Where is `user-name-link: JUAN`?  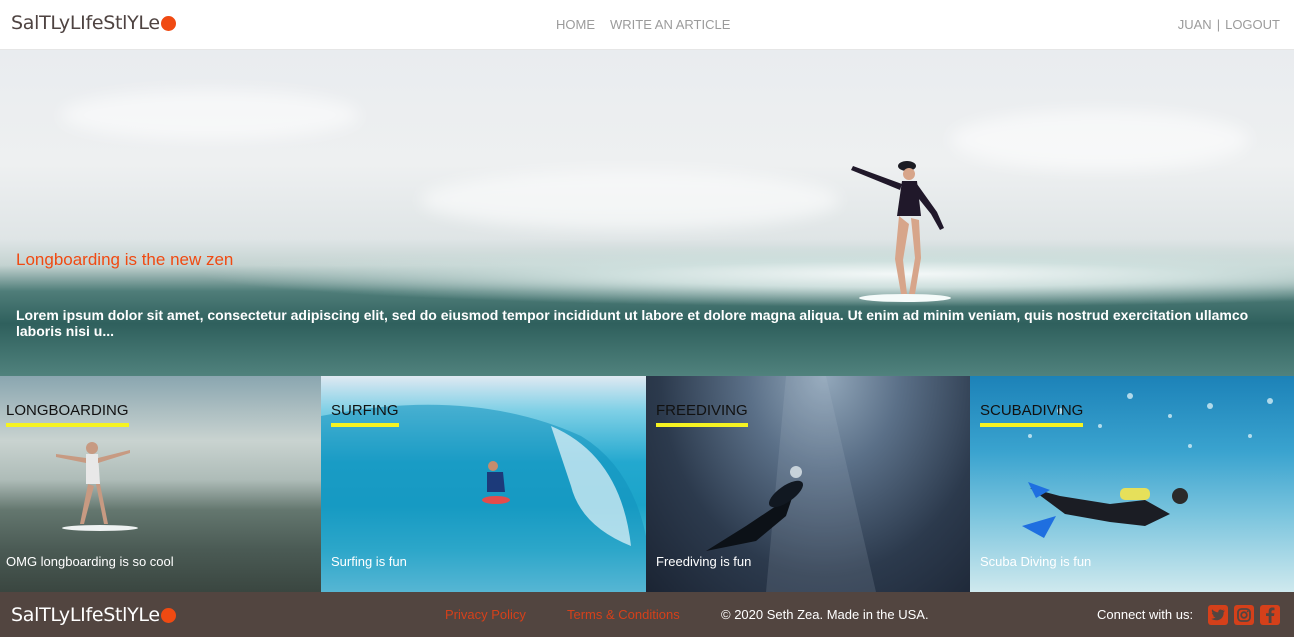
user-name-link: JUAN is located at coordinates (1195, 24).